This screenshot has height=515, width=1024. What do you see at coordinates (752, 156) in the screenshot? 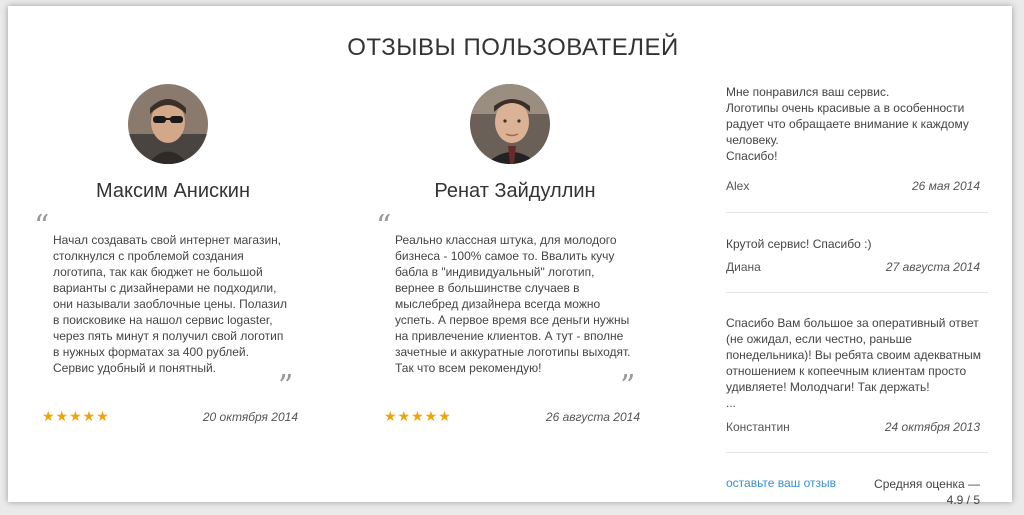
I see `side-review-line: Спасибо!` at bounding box center [752, 156].